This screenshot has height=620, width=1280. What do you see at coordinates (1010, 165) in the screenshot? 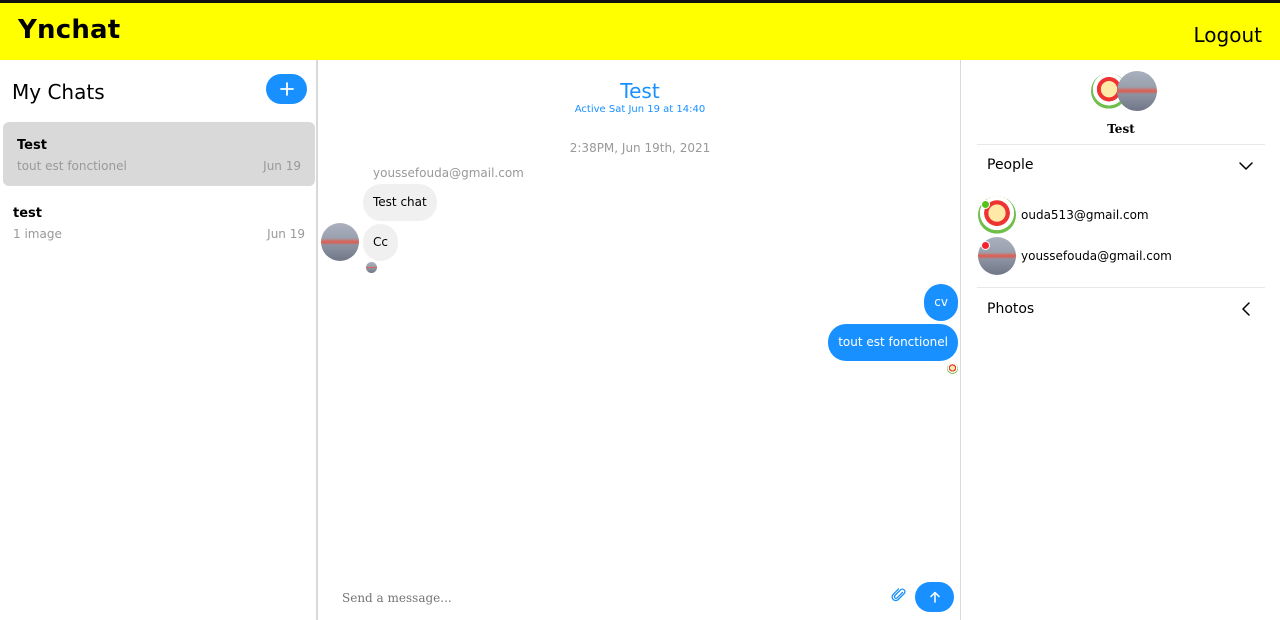
I see `people-section-title: People` at bounding box center [1010, 165].